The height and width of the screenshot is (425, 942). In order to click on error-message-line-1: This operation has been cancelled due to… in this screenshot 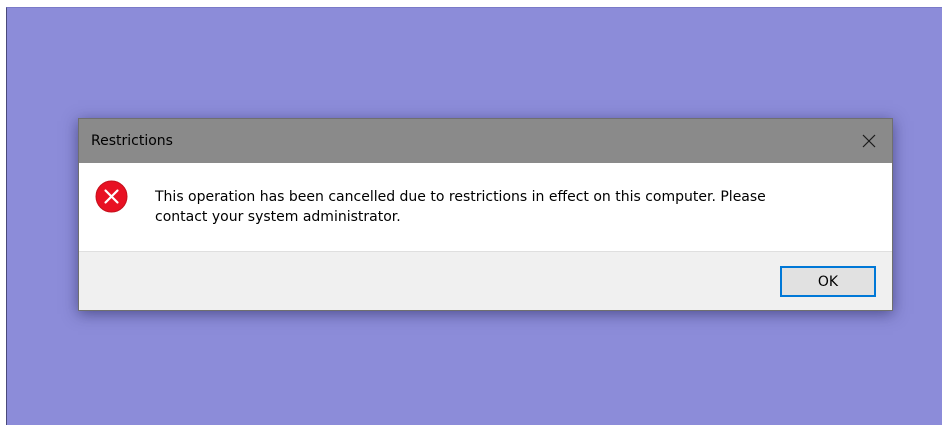, I will do `click(460, 197)`.